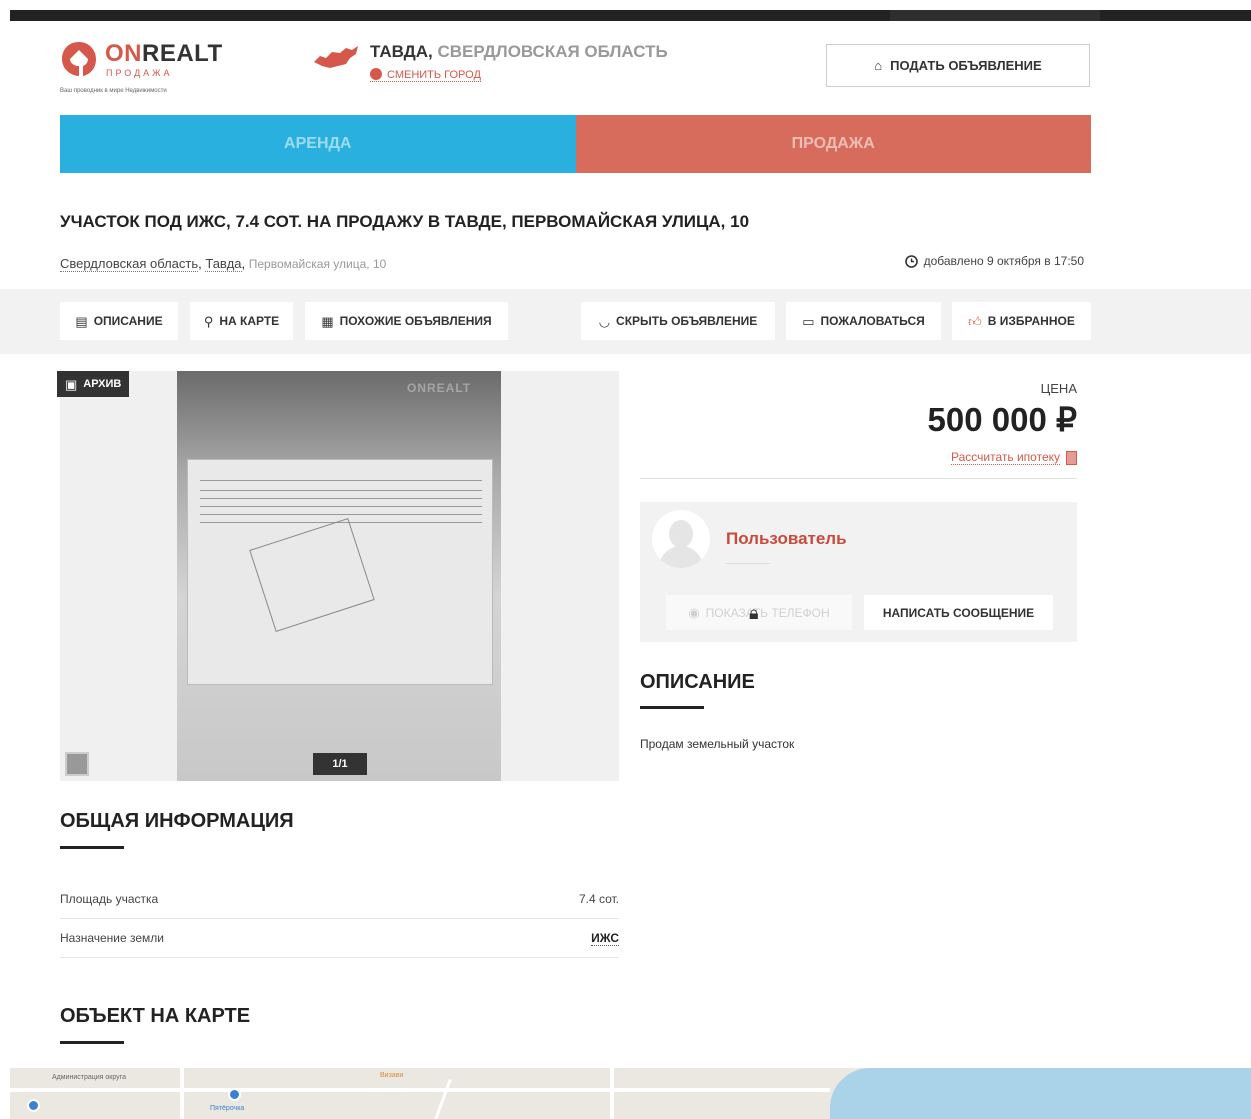 This screenshot has height=1119, width=1251. Describe the element at coordinates (605, 938) in the screenshot. I see `info-value-link: ИЖС` at that location.